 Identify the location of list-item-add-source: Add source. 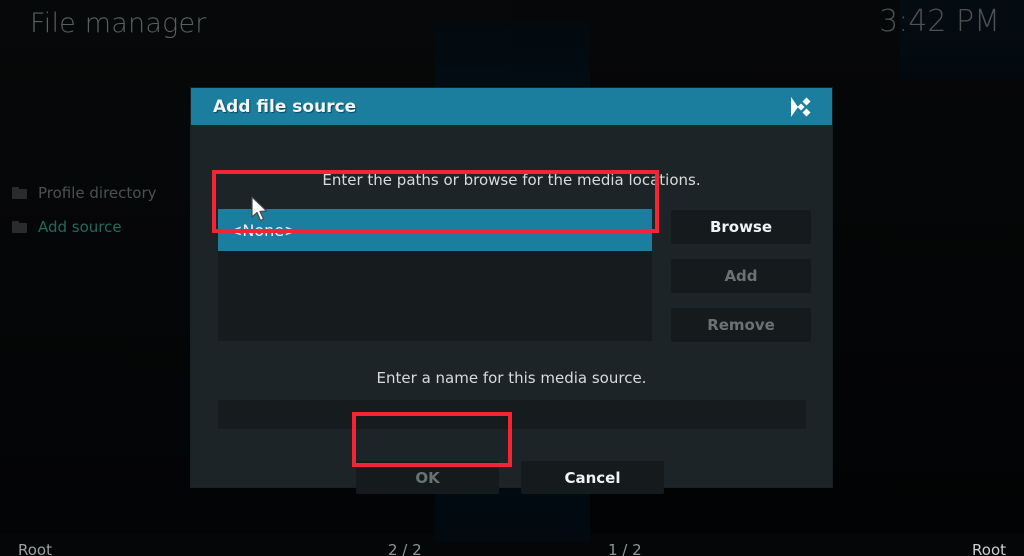
(95, 227).